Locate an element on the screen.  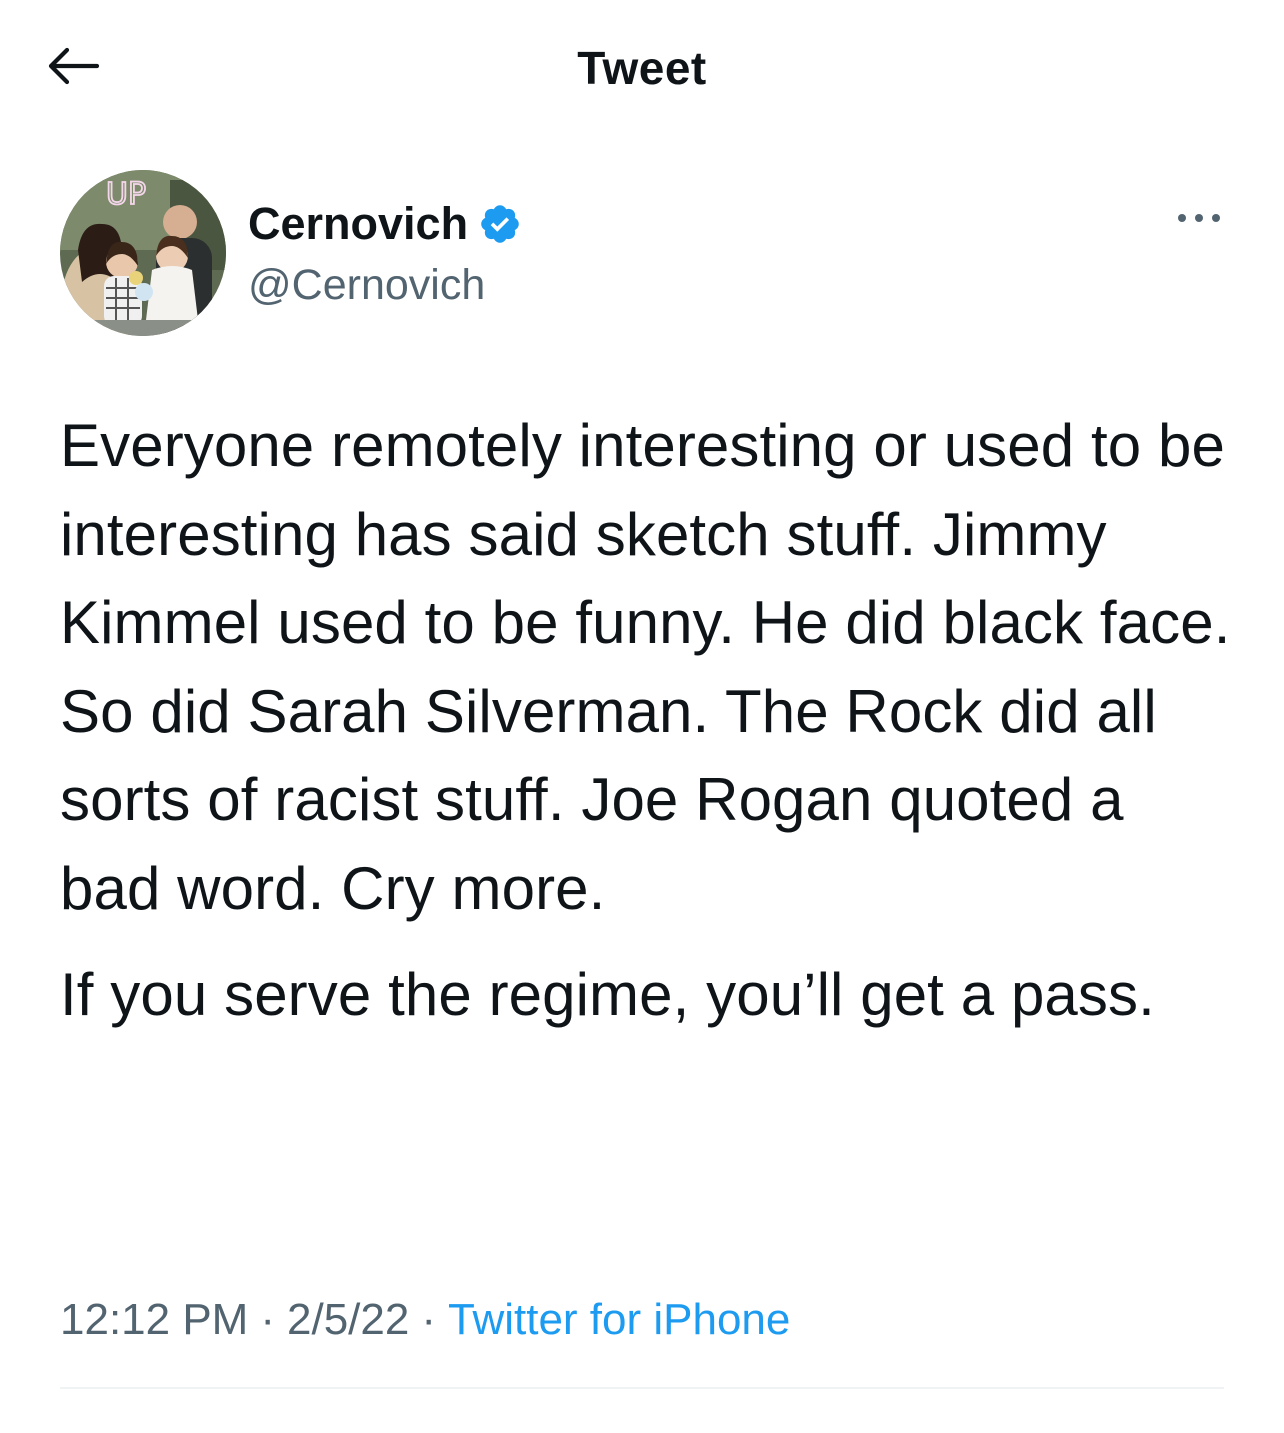
author-name-link: Cernovich is located at coordinates (385, 224).